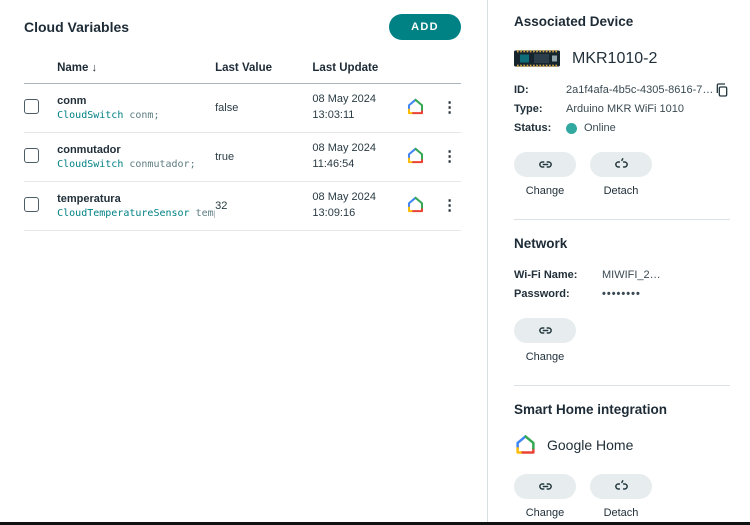  I want to click on change-network-button, so click(545, 330).